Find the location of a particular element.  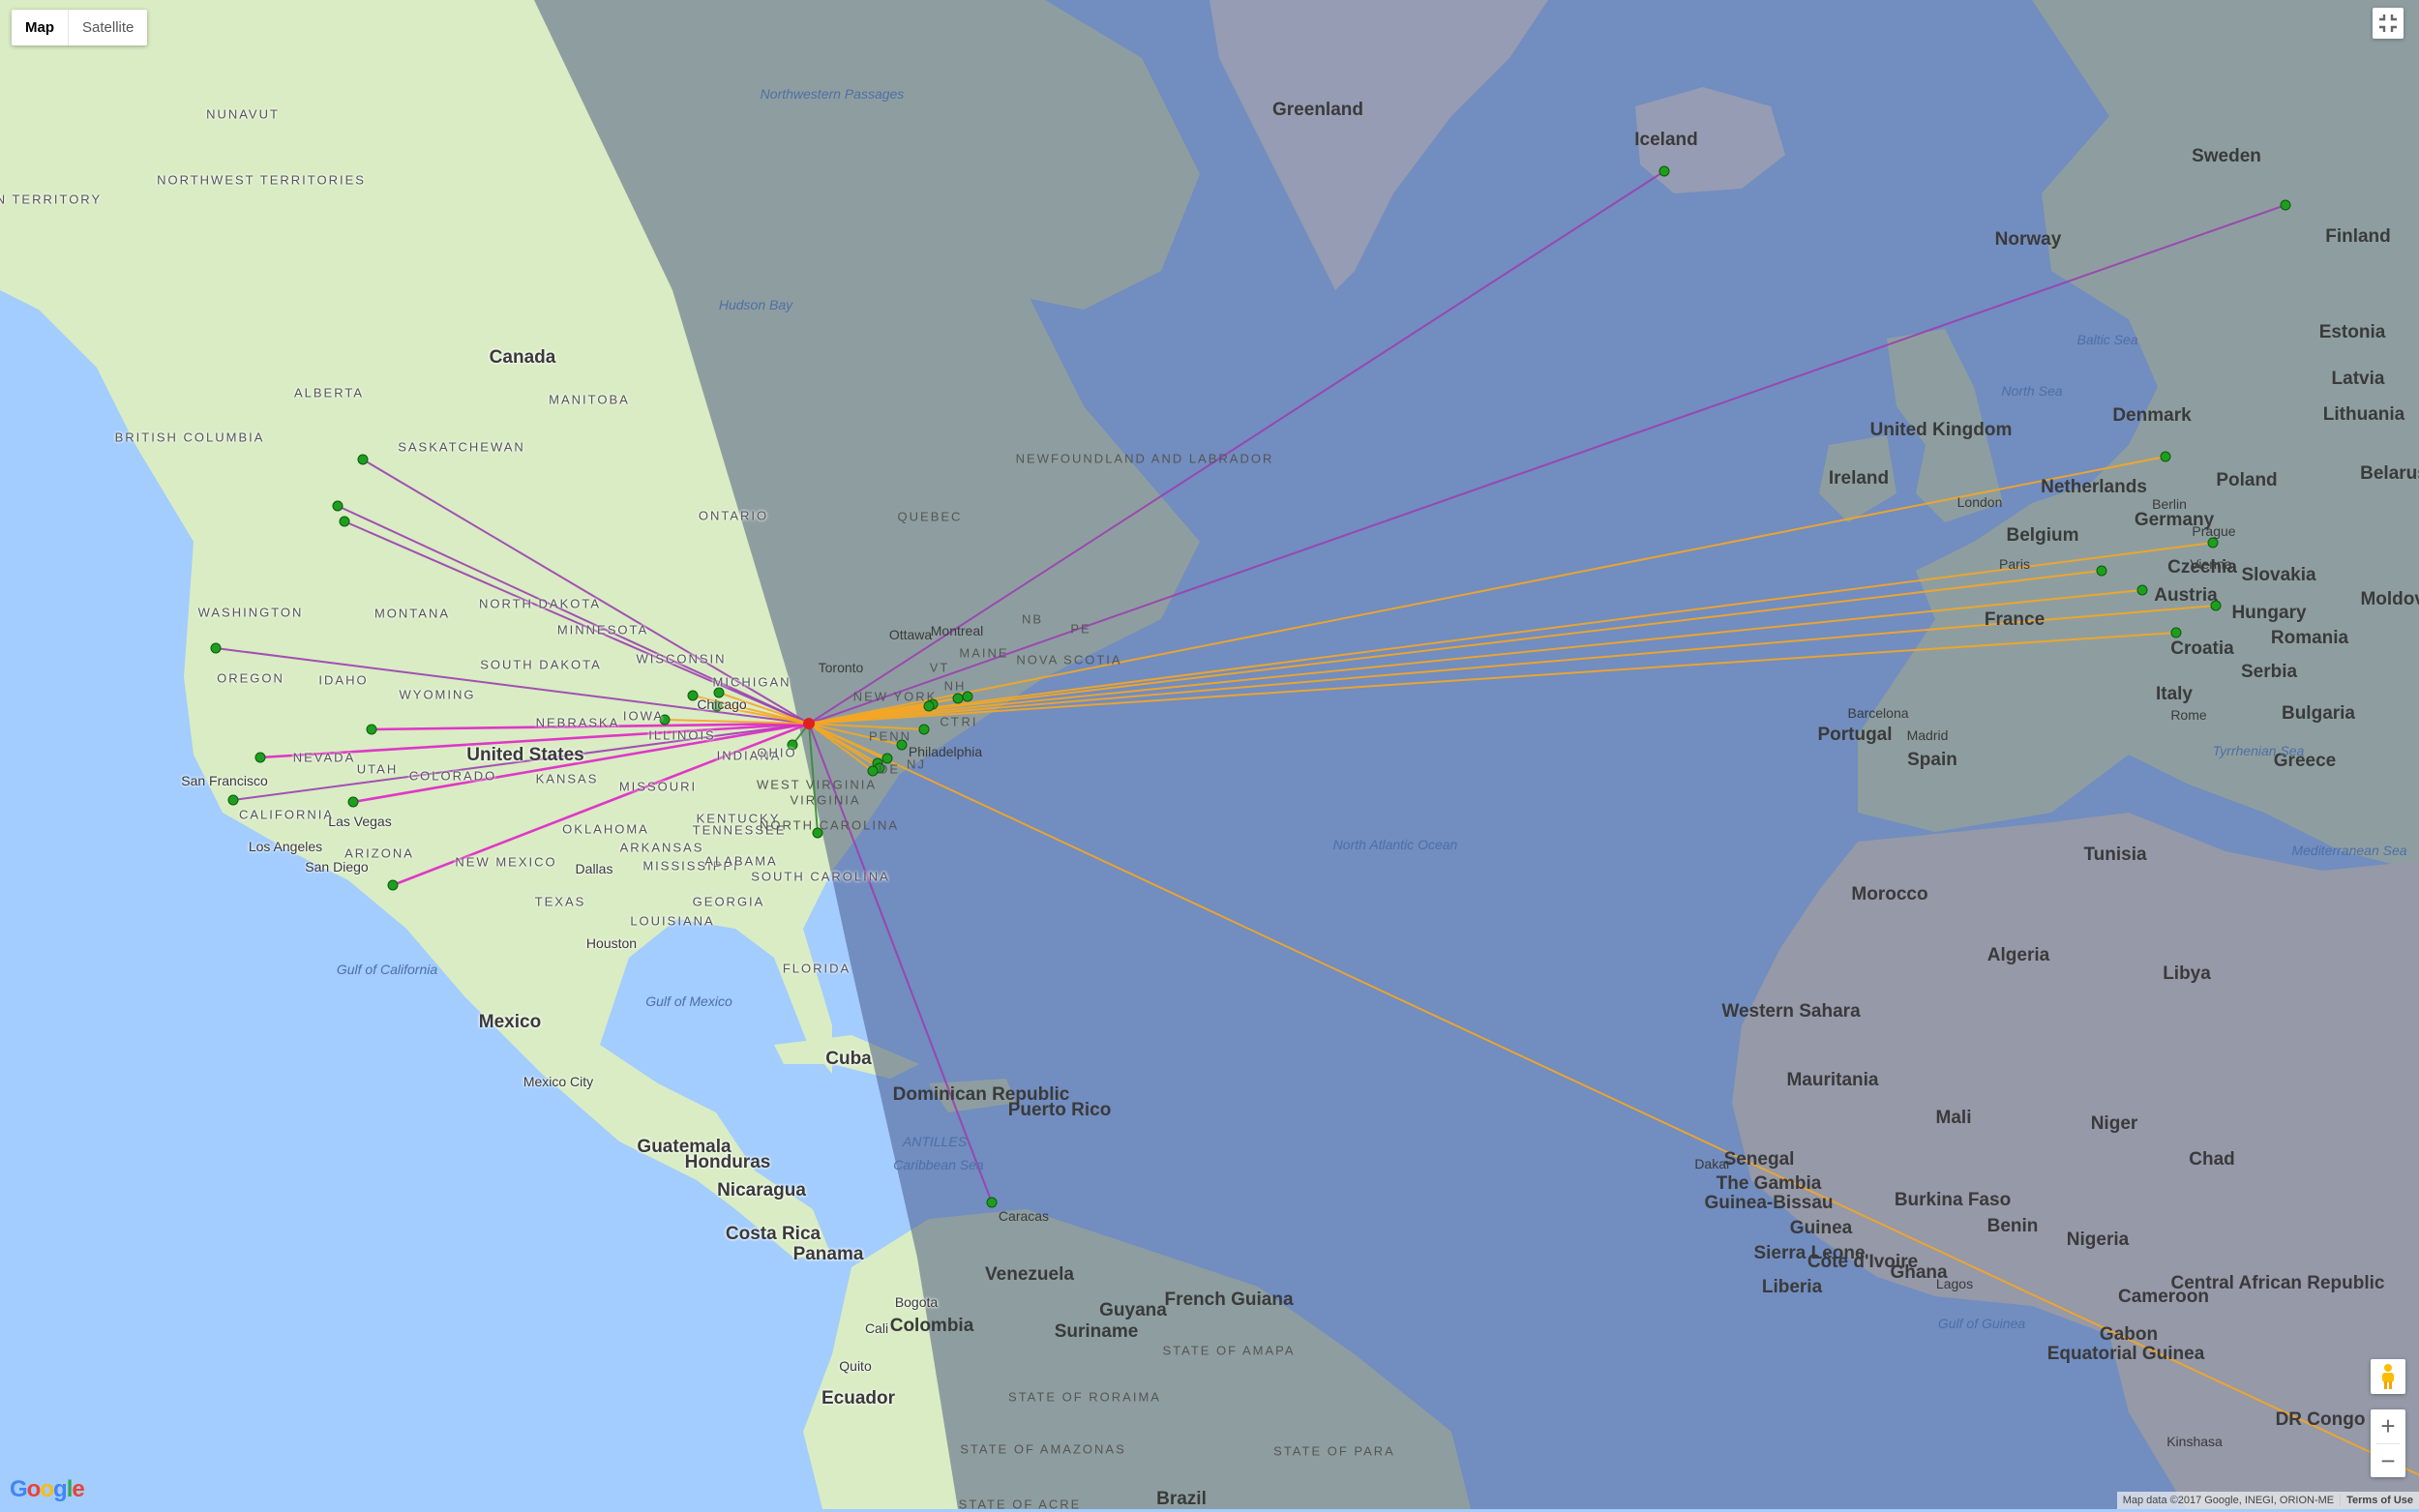

hub-marker is located at coordinates (809, 723).